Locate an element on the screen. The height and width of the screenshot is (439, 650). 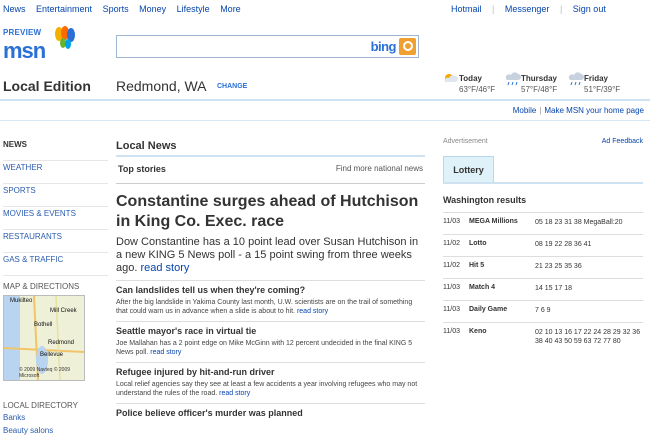
weather-temps: 57°F/48°F is located at coordinates (539, 89).